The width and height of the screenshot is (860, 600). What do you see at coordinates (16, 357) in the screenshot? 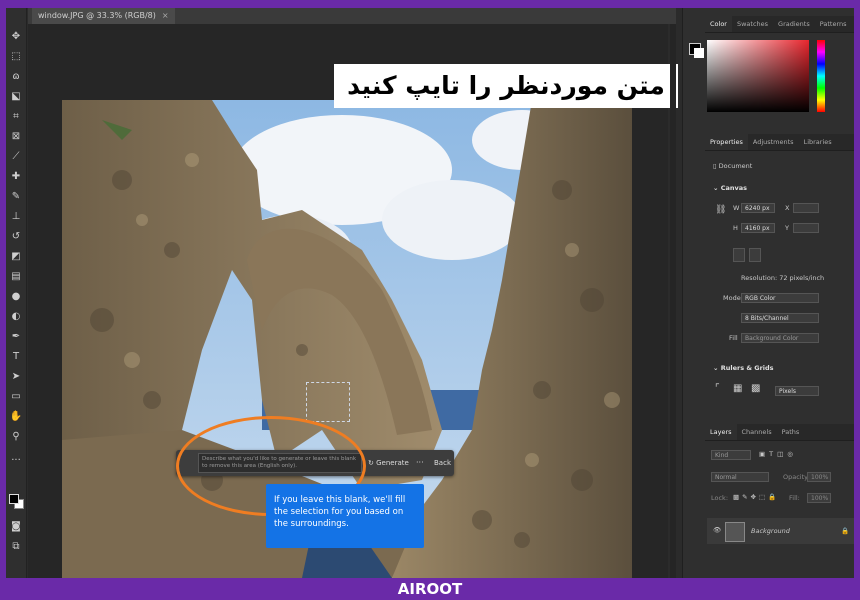
I see `type-icon: T` at bounding box center [16, 357].